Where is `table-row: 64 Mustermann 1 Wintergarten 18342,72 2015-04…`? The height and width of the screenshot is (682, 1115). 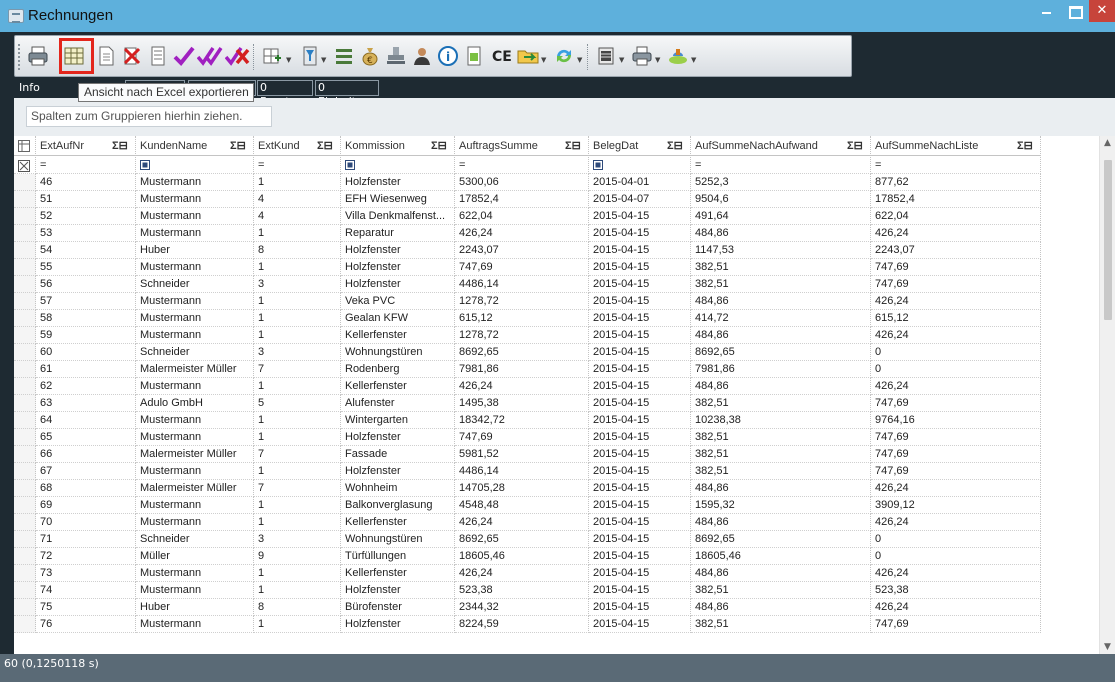 table-row: 64 Mustermann 1 Wintergarten 18342,72 2015-04… is located at coordinates (556, 420).